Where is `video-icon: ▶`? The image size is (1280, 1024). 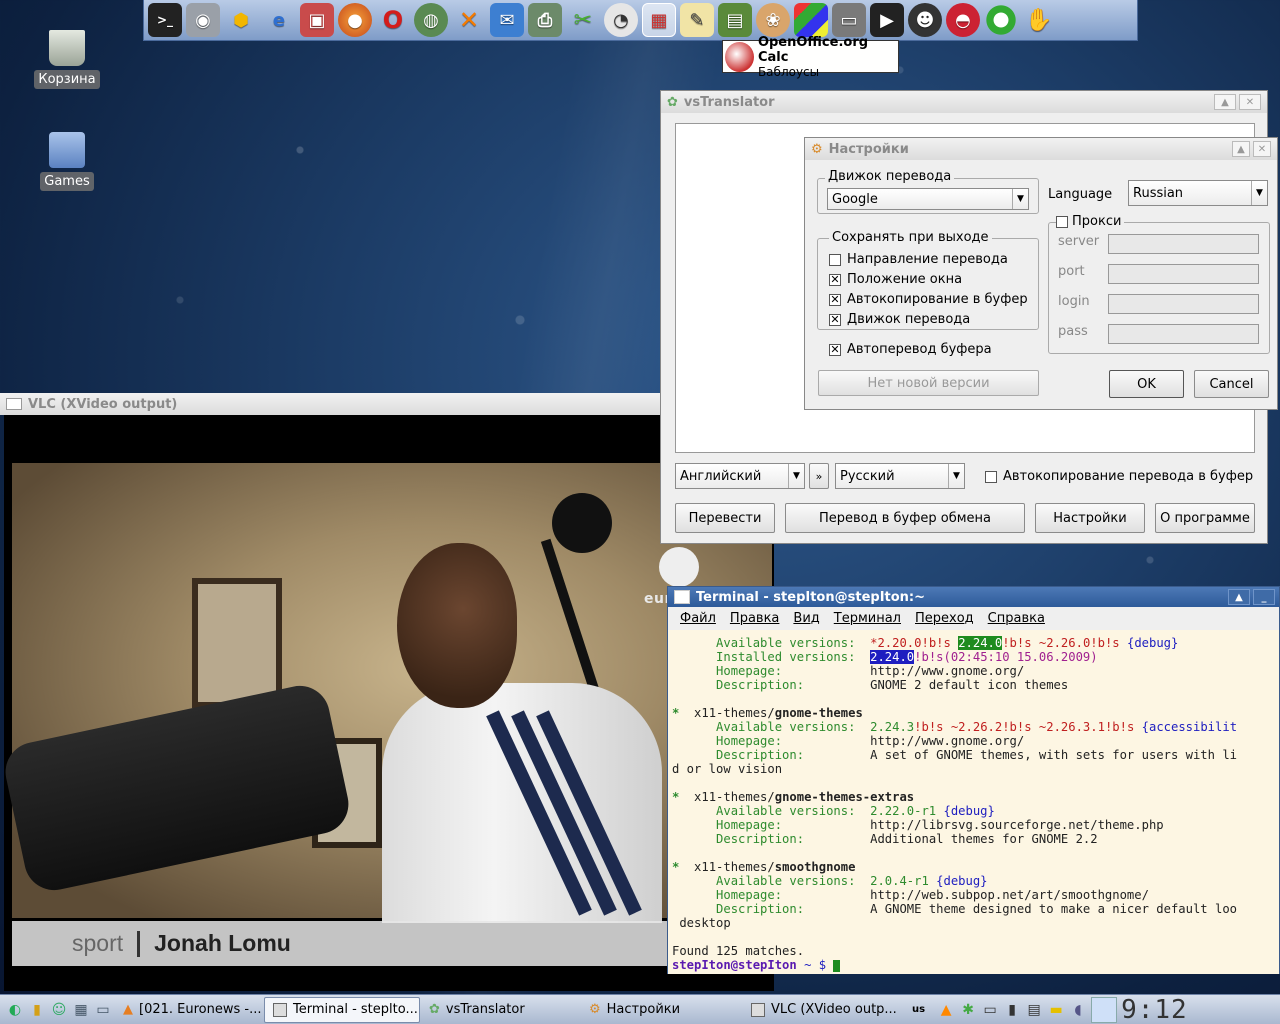 video-icon: ▶ is located at coordinates (887, 20).